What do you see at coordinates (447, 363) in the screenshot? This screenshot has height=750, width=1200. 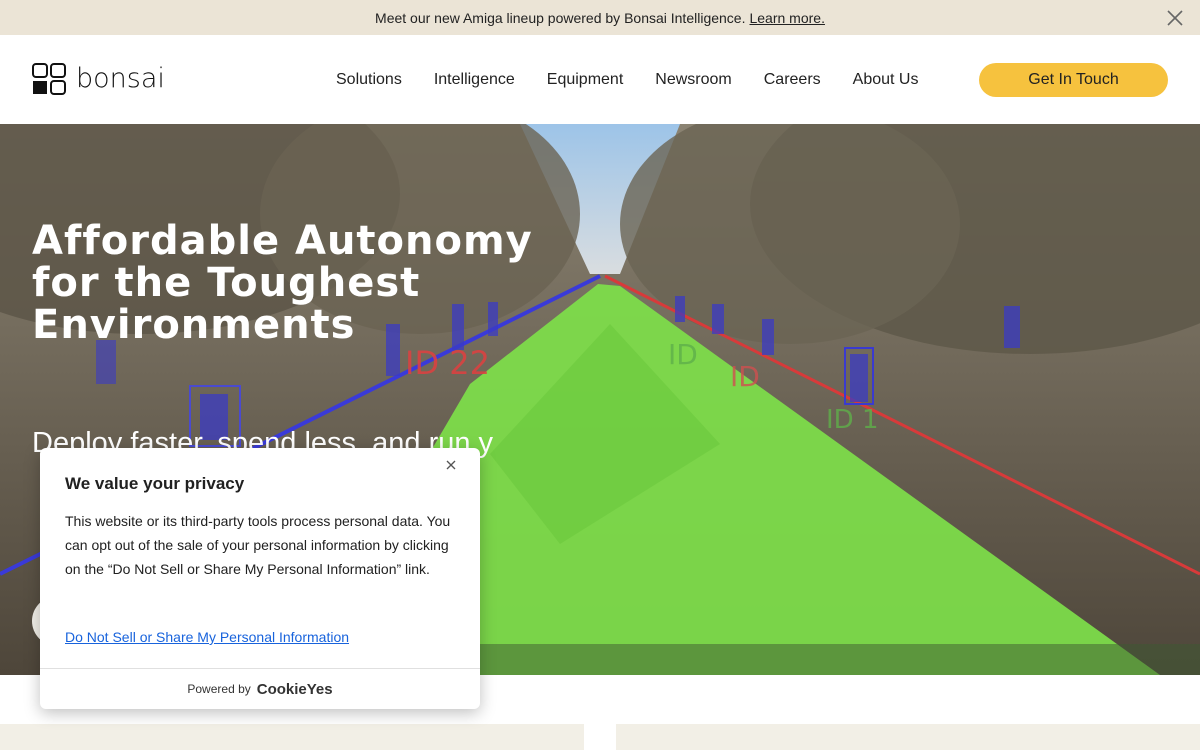 I see `overlay-label: ID 22` at bounding box center [447, 363].